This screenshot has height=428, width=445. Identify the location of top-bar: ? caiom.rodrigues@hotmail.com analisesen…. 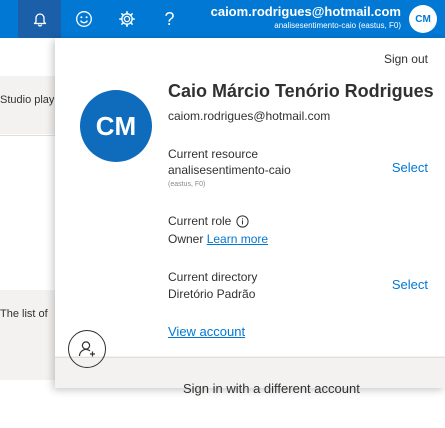
(222, 19).